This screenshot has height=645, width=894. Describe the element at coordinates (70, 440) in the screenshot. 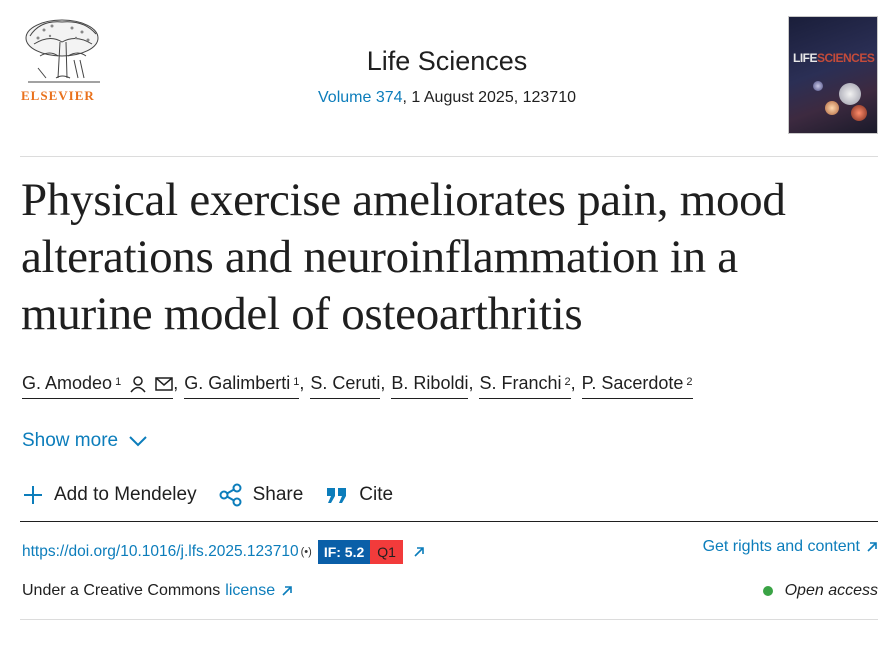

I see `show-more-label: Show more` at that location.